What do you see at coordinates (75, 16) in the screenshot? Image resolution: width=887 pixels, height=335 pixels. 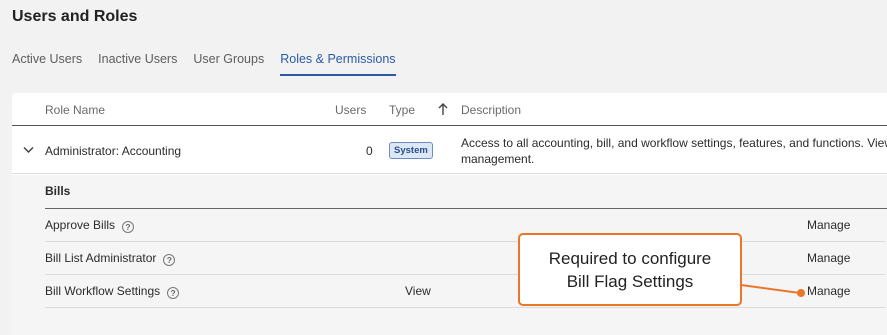 I see `page-title: Users and Roles` at bounding box center [75, 16].